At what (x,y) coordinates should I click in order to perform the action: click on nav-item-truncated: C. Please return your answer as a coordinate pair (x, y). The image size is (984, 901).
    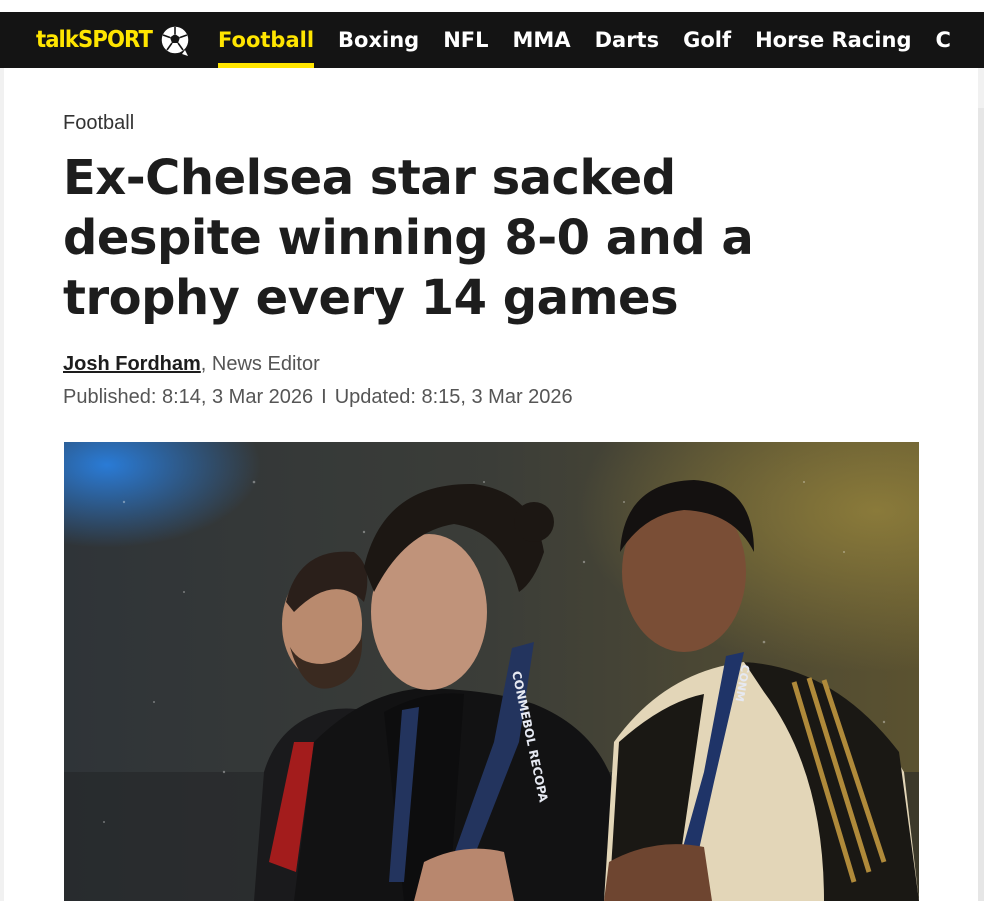
    Looking at the image, I should click on (942, 40).